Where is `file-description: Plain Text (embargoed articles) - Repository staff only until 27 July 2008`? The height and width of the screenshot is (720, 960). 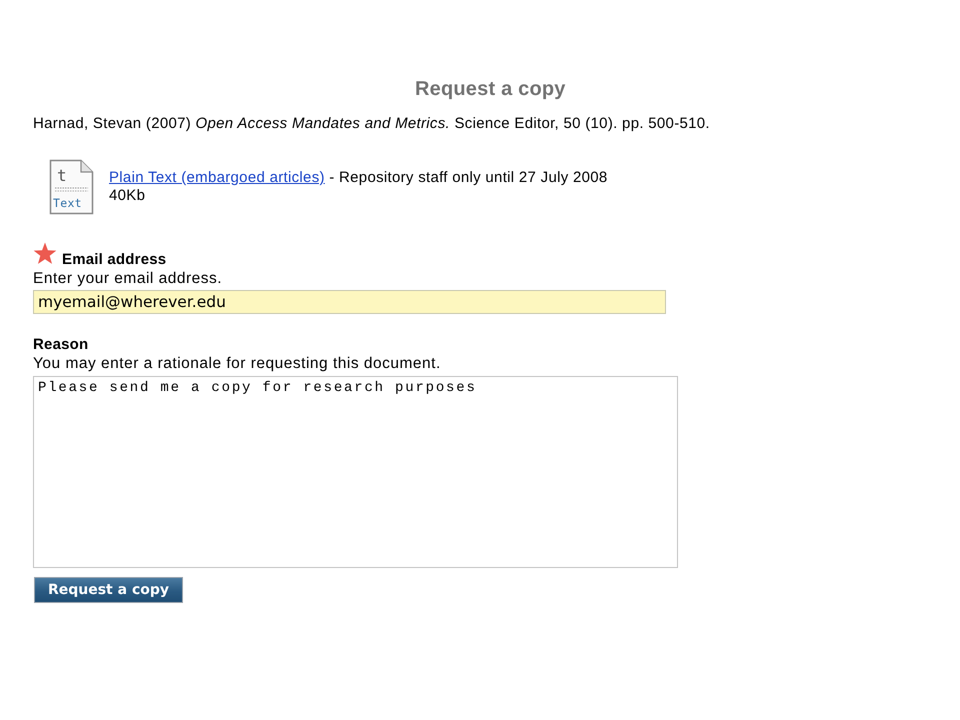 file-description: Plain Text (embargoed articles) - Repository staff only until 27 July 2008 is located at coordinates (358, 178).